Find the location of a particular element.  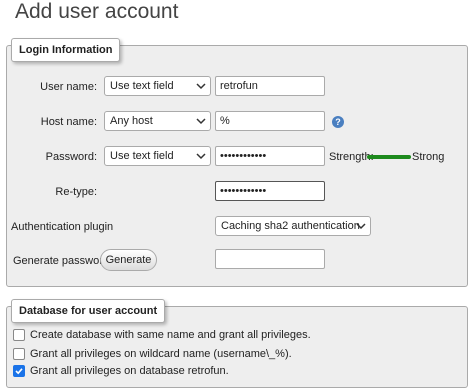

host-name-type-select: Any host is located at coordinates (157, 121).